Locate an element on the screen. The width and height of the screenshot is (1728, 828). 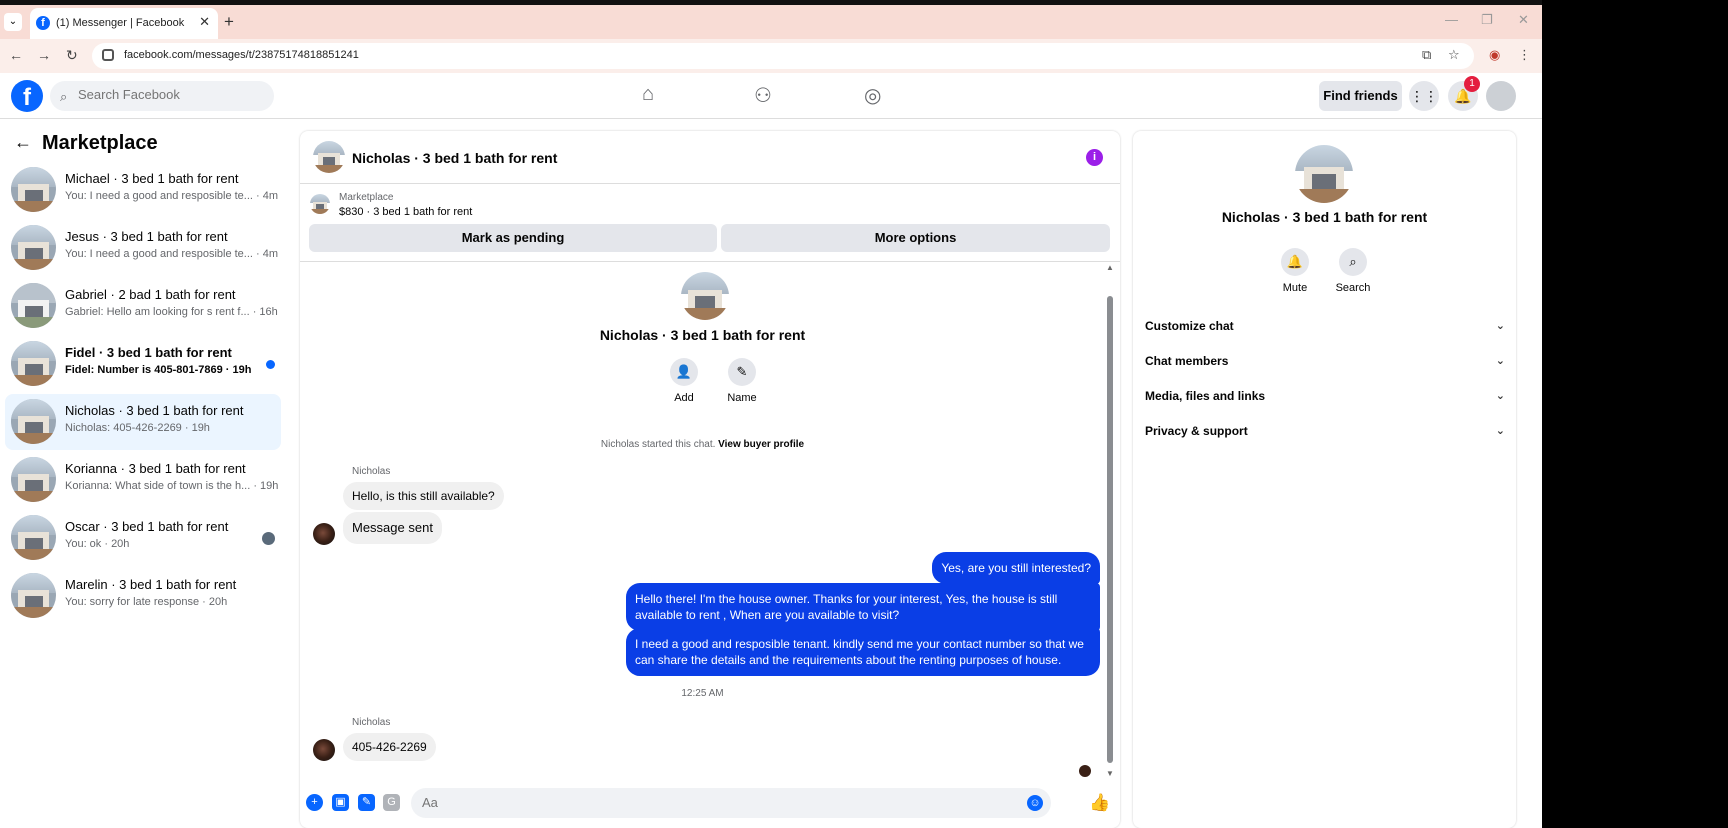
conversation-snippet: Fidel: Number is 405-801-7869 · 19h is located at coordinates (158, 370).